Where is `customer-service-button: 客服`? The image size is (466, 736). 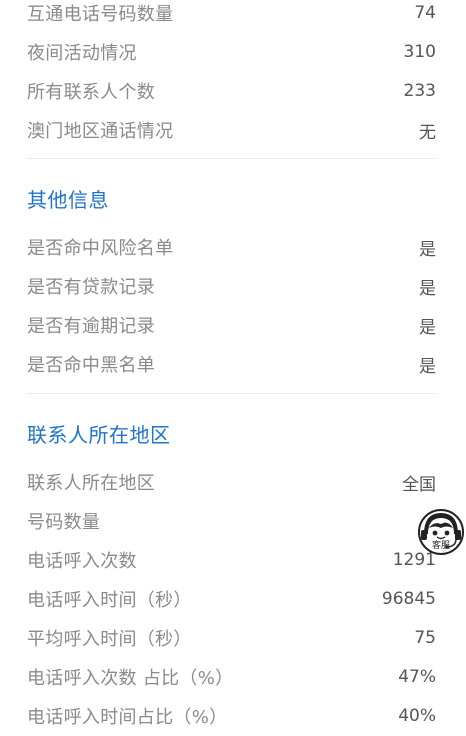 customer-service-button: 客服 is located at coordinates (441, 534).